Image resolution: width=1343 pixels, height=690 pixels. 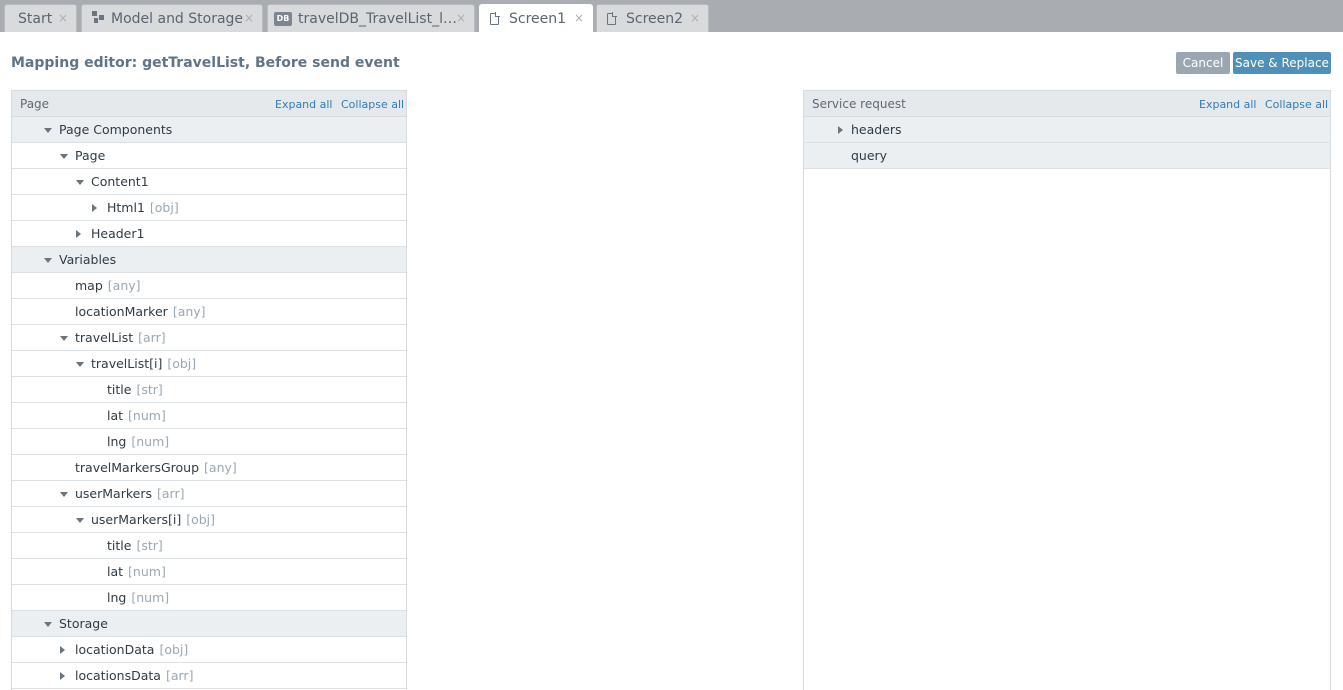 I want to click on tree-row-label: travelList [arr], so click(x=120, y=337).